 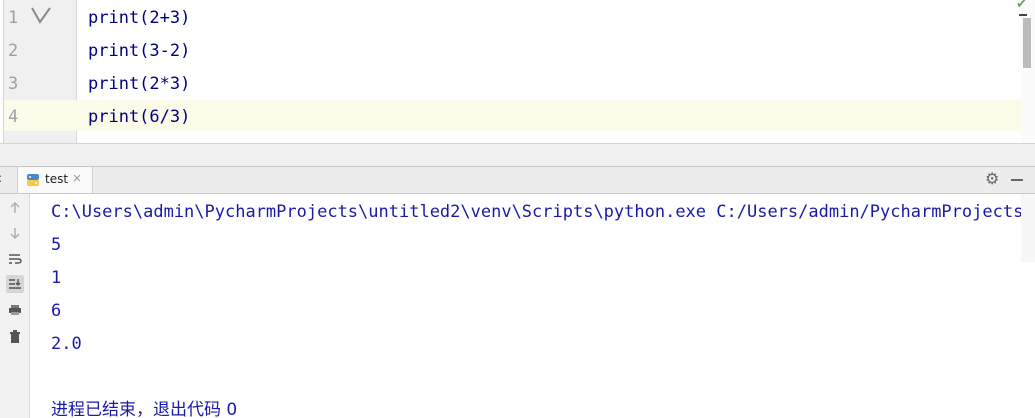 I want to click on gear-icon: ⚙, so click(x=992, y=179).